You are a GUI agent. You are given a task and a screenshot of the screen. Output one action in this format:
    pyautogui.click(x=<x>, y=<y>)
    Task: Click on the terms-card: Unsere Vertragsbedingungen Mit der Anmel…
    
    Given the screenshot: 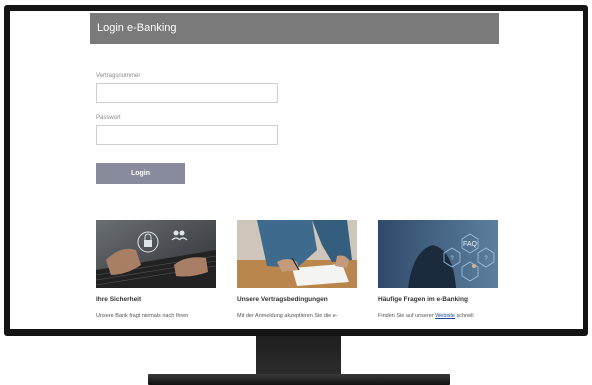 What is the action you would take?
    pyautogui.click(x=297, y=270)
    